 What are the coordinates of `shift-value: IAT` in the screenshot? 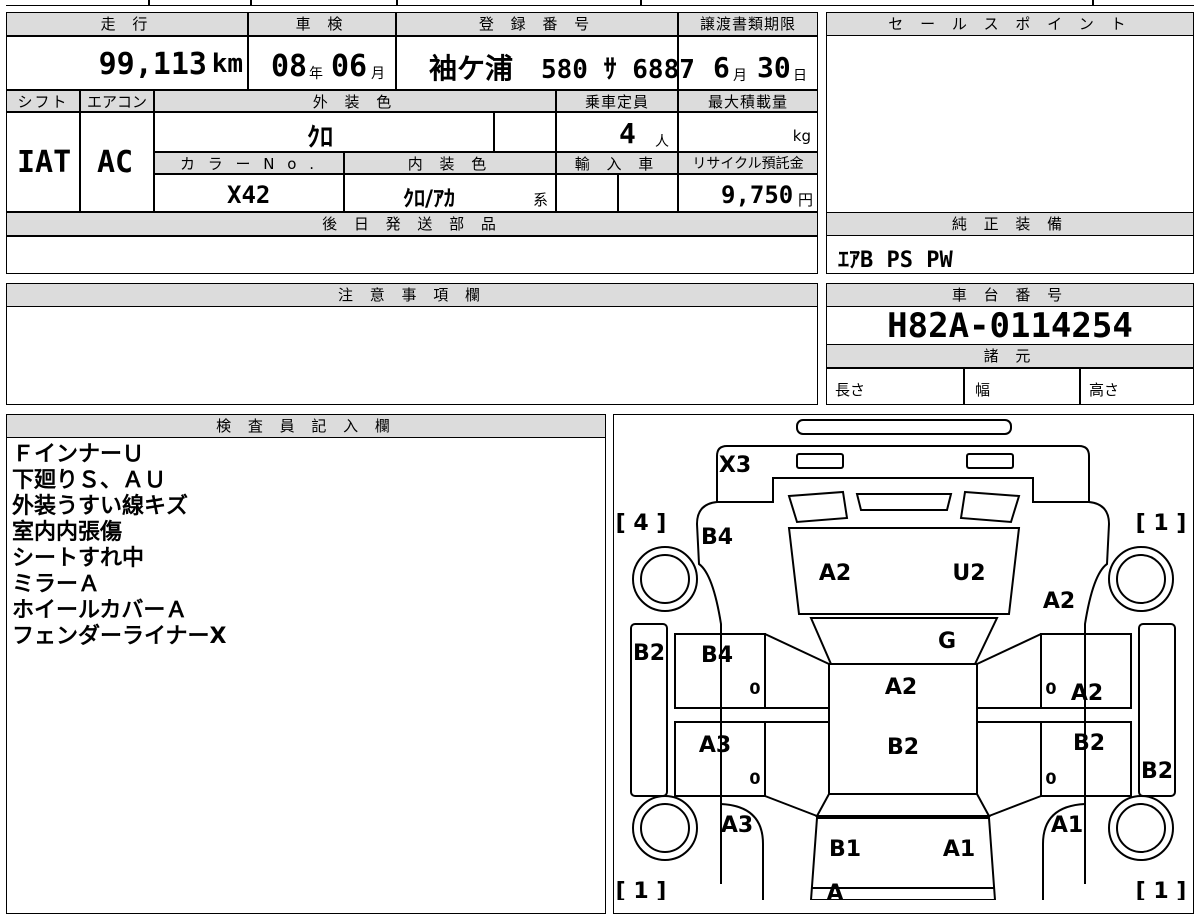 It's located at (44, 162).